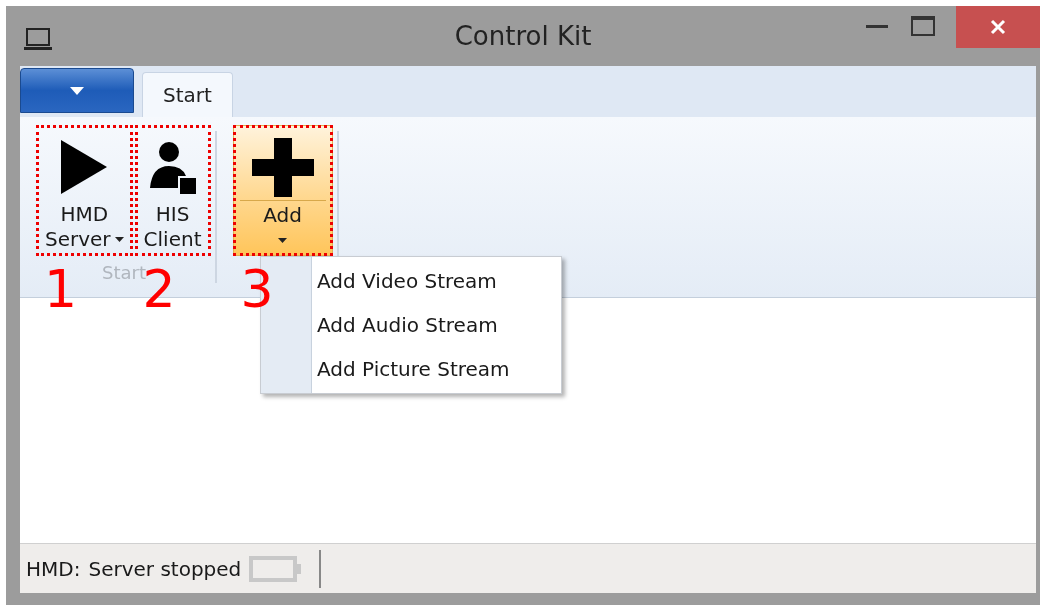 The image size is (1043, 609). What do you see at coordinates (877, 26) in the screenshot?
I see `minimize-icon` at bounding box center [877, 26].